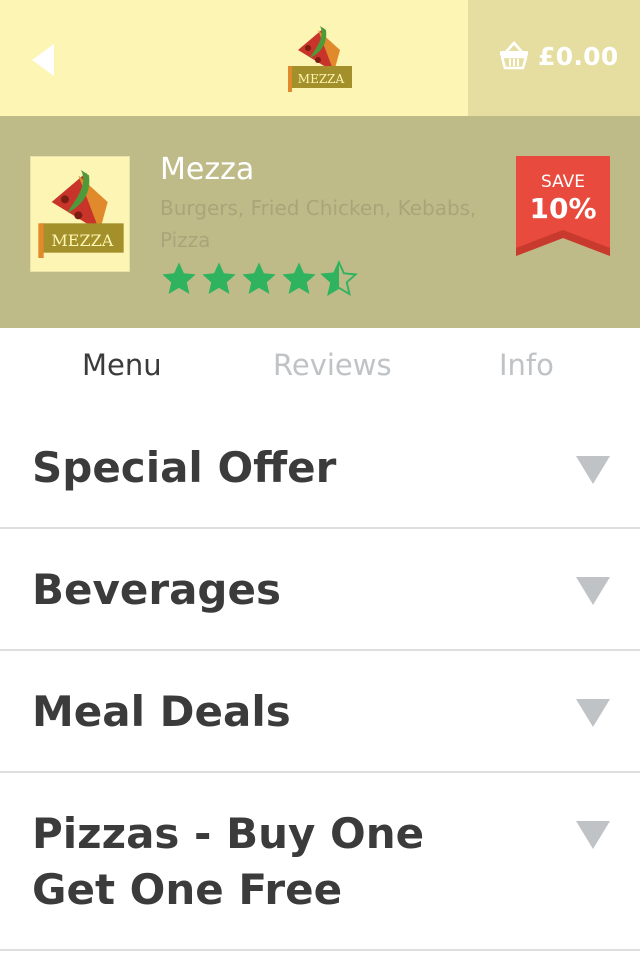 This screenshot has width=640, height=960. I want to click on section-title: Special Offer, so click(184, 467).